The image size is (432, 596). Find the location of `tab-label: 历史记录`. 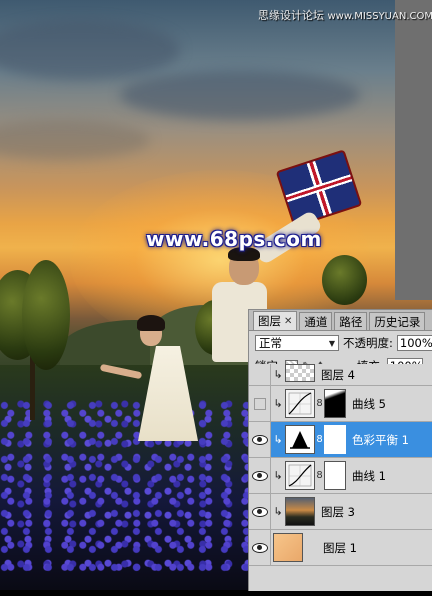

tab-label: 历史记录 is located at coordinates (397, 322).